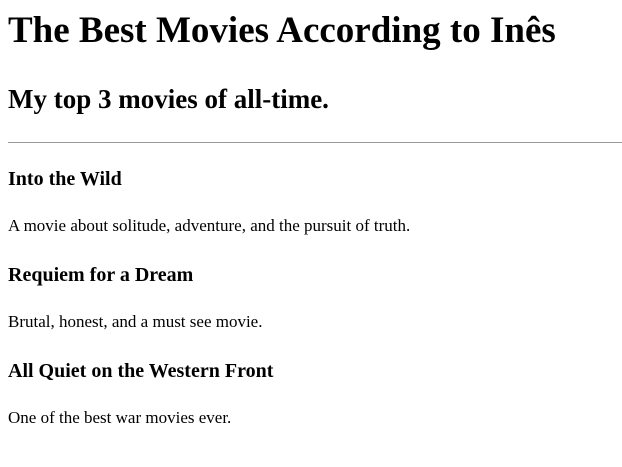 Image resolution: width=622 pixels, height=467 pixels. Describe the element at coordinates (101, 275) in the screenshot. I see `movie-title: Requiem for a Dream` at that location.